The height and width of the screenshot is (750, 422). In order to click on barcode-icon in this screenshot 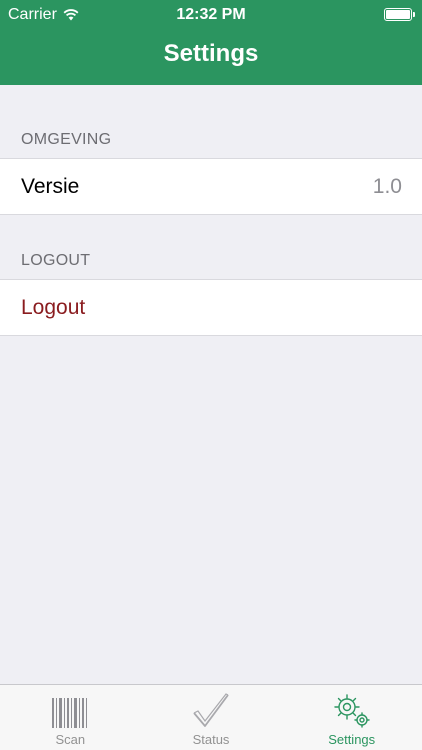, I will do `click(70, 713)`.